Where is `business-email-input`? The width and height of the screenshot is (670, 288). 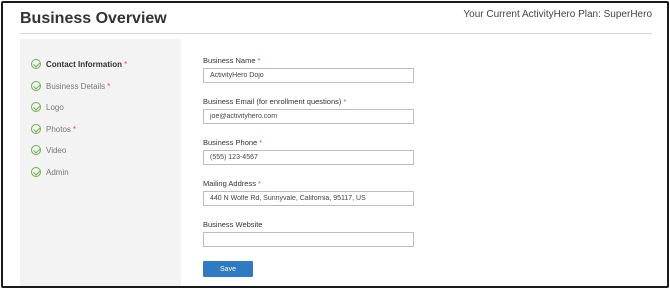
business-email-input is located at coordinates (308, 116).